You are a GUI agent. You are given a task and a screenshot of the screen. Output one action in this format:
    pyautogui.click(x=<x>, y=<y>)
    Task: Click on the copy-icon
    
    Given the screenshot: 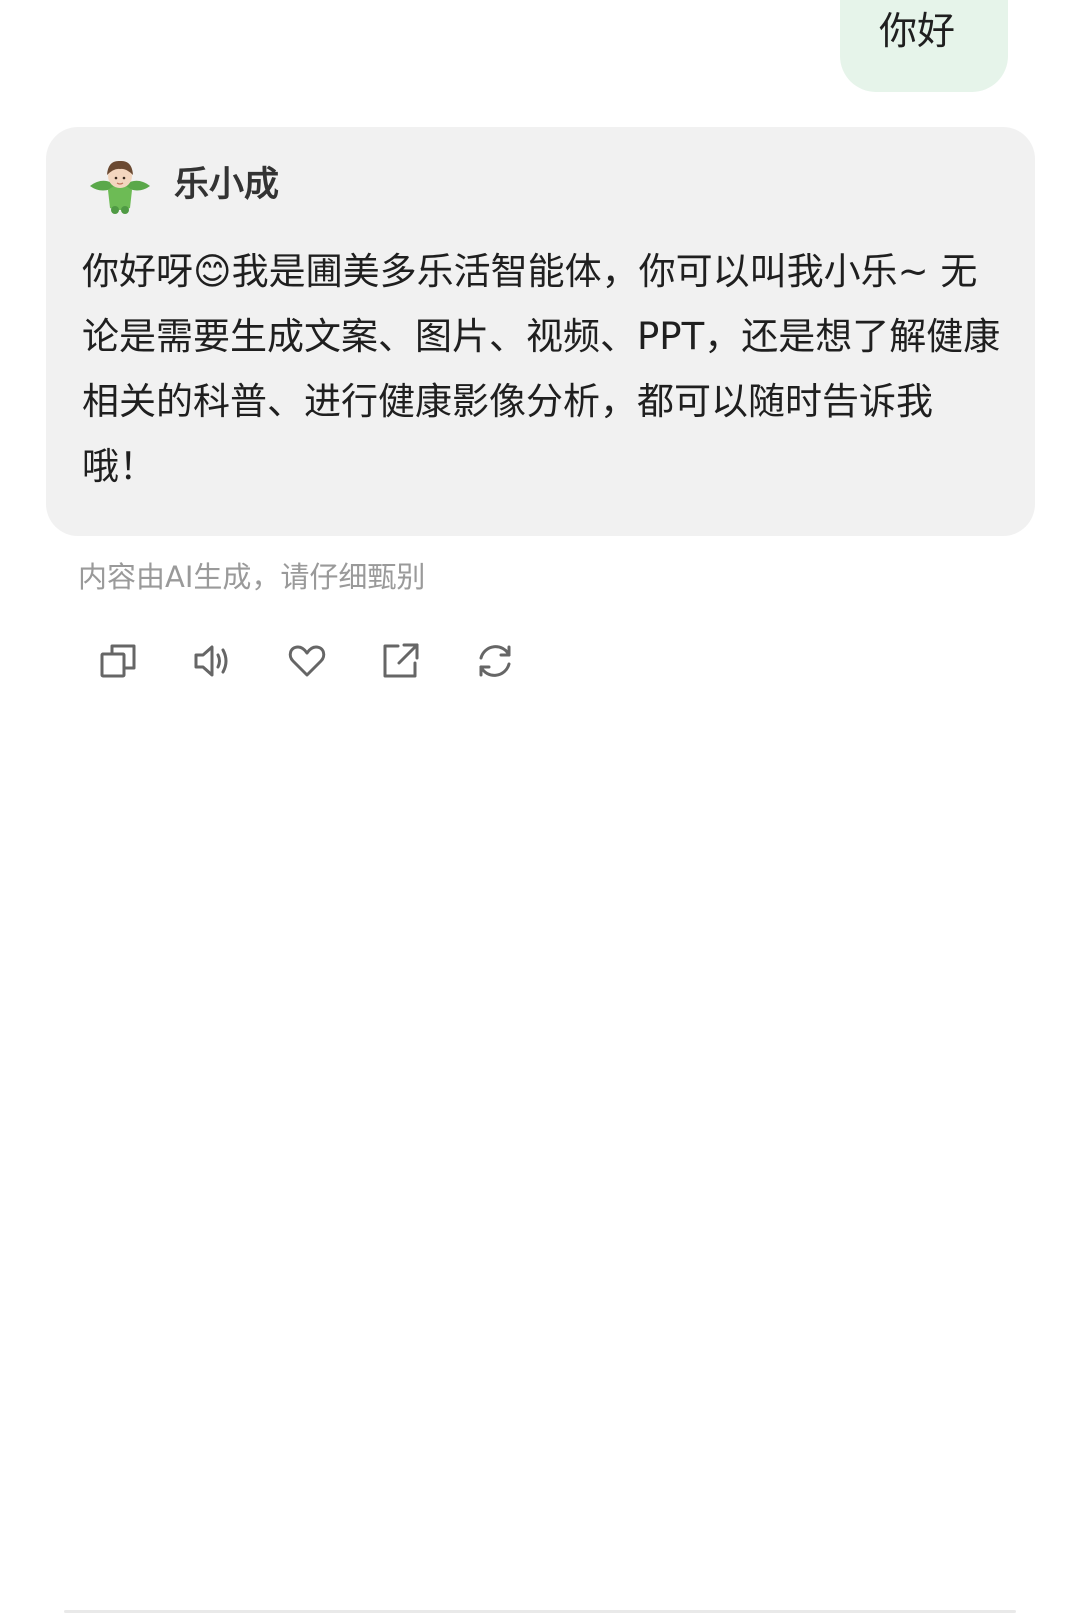 What is the action you would take?
    pyautogui.click(x=118, y=661)
    